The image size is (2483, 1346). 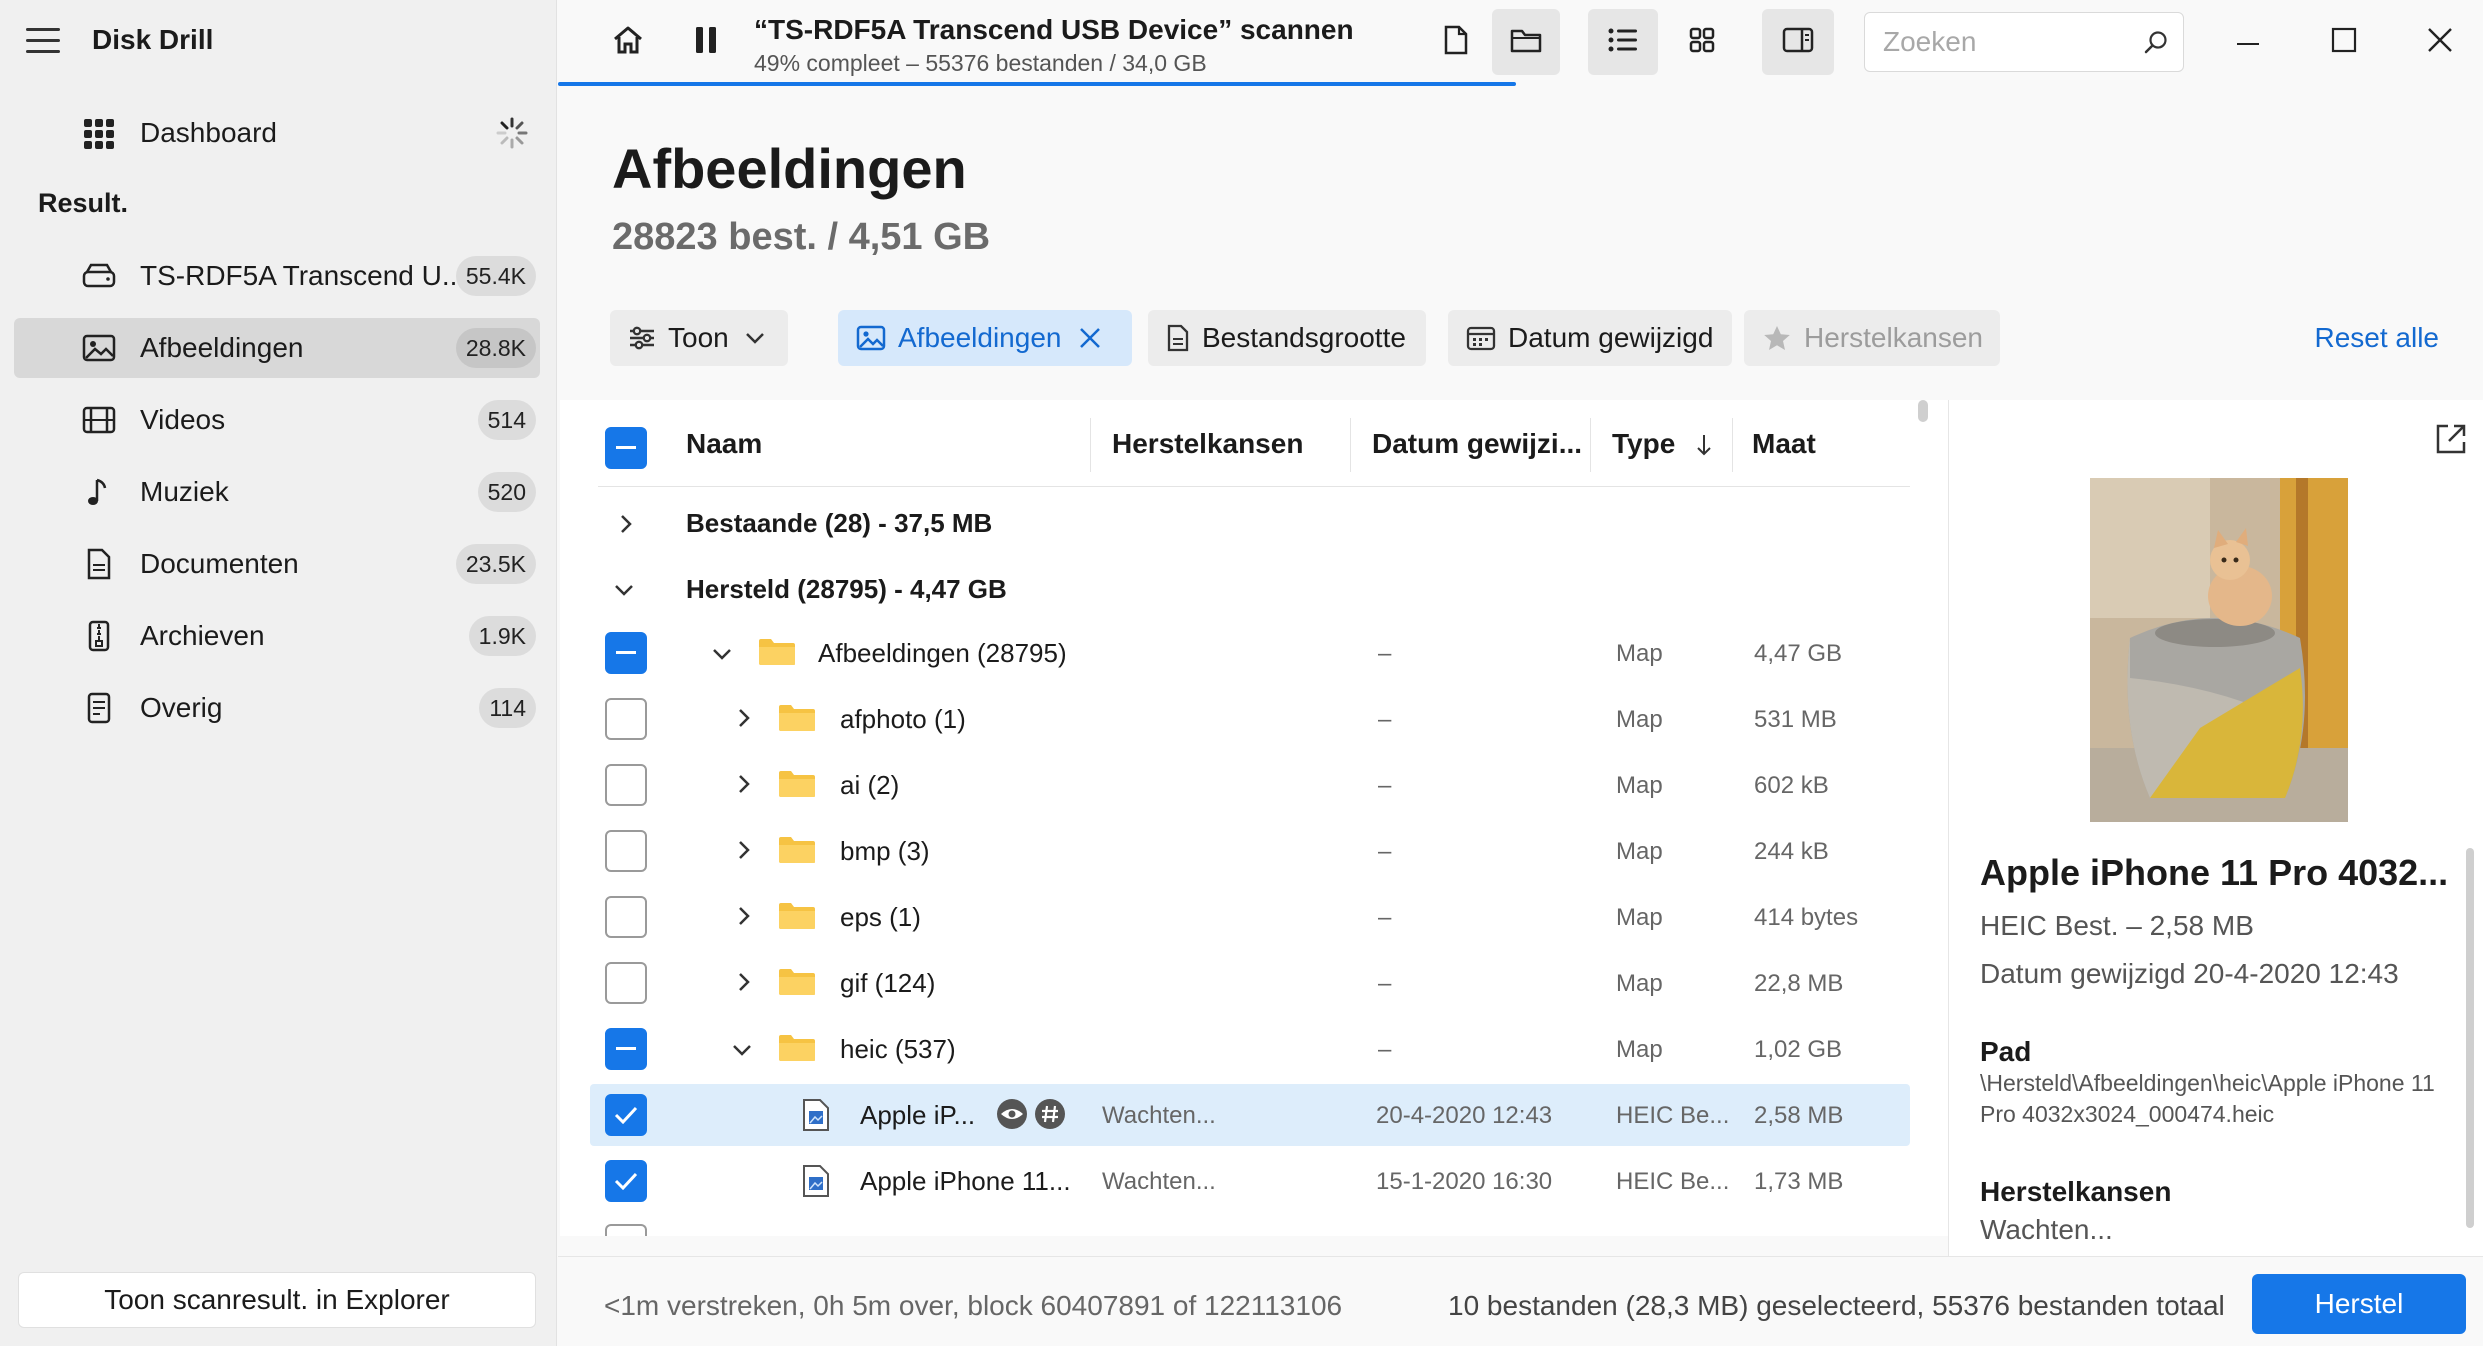 I want to click on images-filter-chip: Afbeeldingen, so click(x=985, y=338).